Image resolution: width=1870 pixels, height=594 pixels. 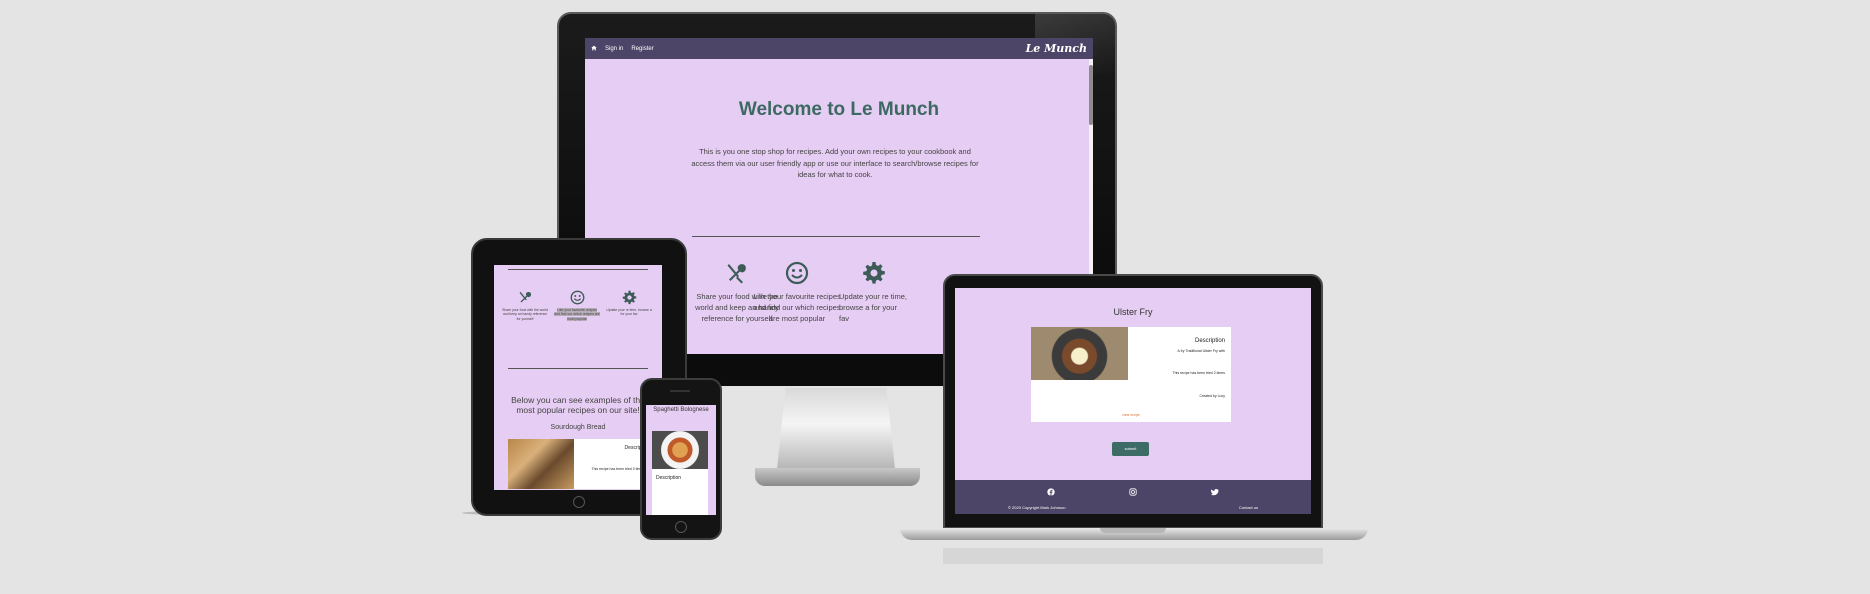 What do you see at coordinates (839, 109) in the screenshot?
I see `page-title: Welcome to Le Munch` at bounding box center [839, 109].